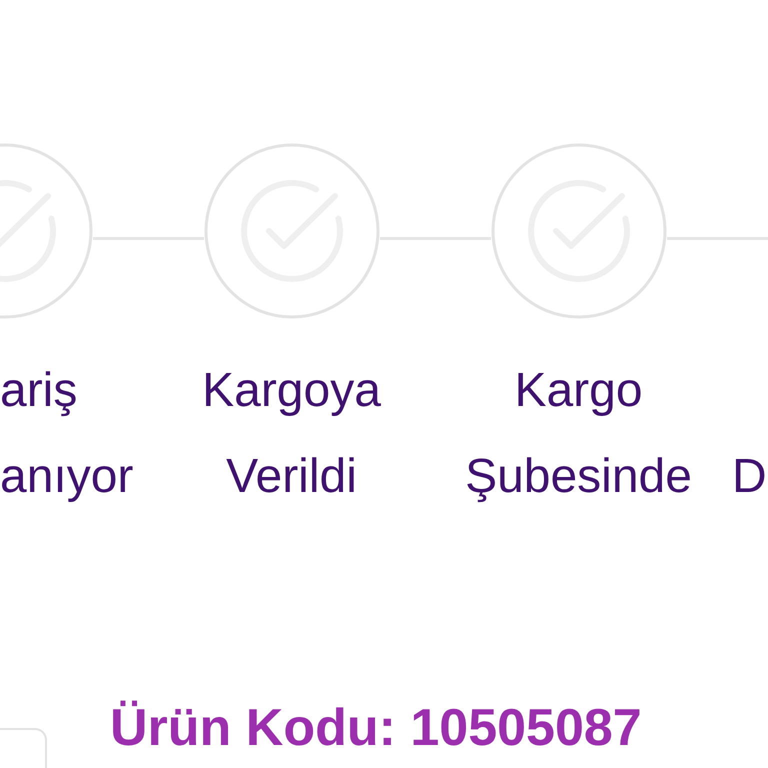 This screenshot has height=768, width=768. I want to click on step-label: D, so click(750, 477).